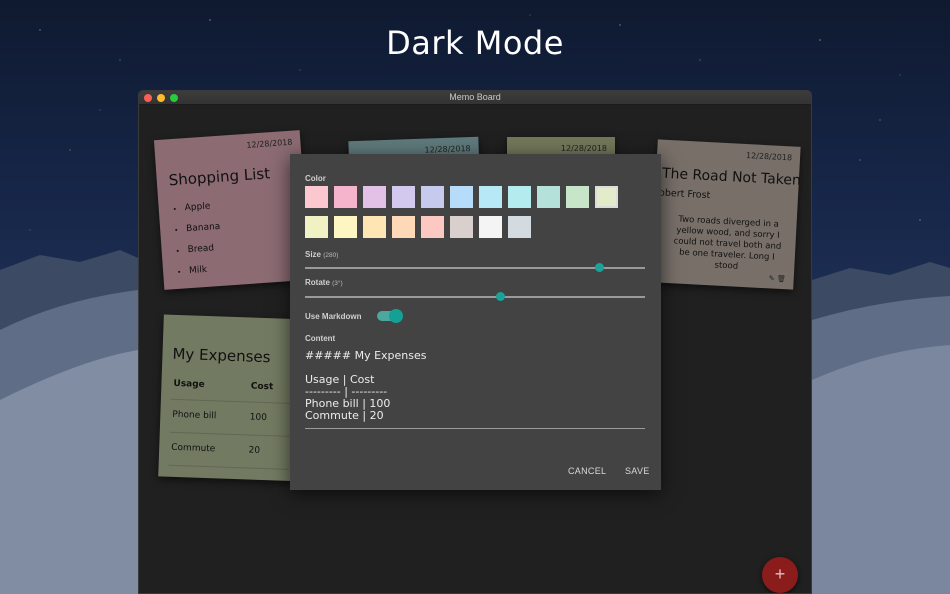 This screenshot has width=950, height=594. Describe the element at coordinates (269, 419) in the screenshot. I see `table-cell: 100` at that location.